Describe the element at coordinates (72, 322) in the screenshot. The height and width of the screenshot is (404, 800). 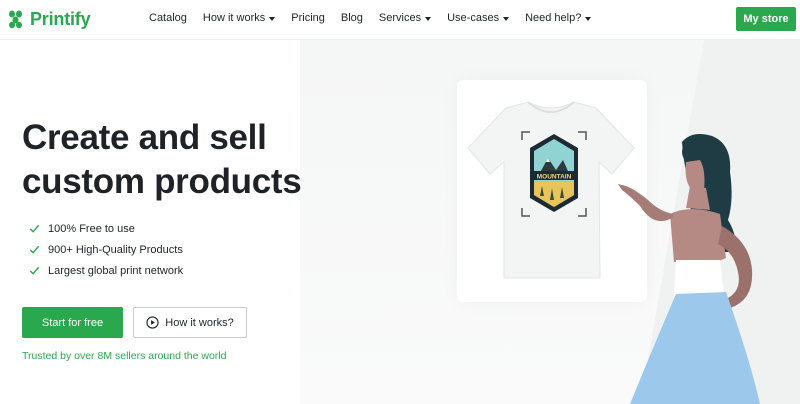
I see `start-for-free-button: Start for free` at that location.